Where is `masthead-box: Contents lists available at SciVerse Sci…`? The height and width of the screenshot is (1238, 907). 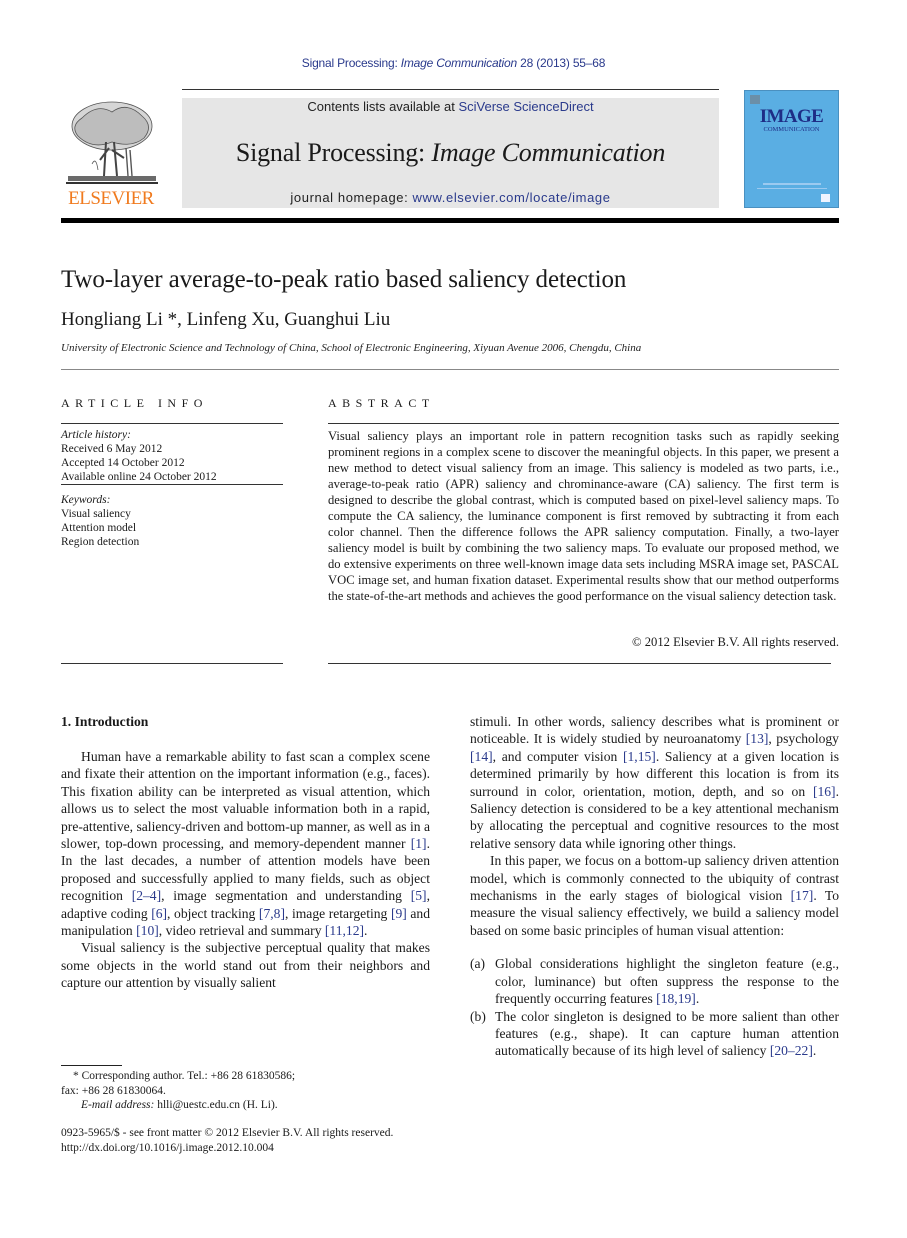 masthead-box: Contents lists available at SciVerse Sci… is located at coordinates (450, 153).